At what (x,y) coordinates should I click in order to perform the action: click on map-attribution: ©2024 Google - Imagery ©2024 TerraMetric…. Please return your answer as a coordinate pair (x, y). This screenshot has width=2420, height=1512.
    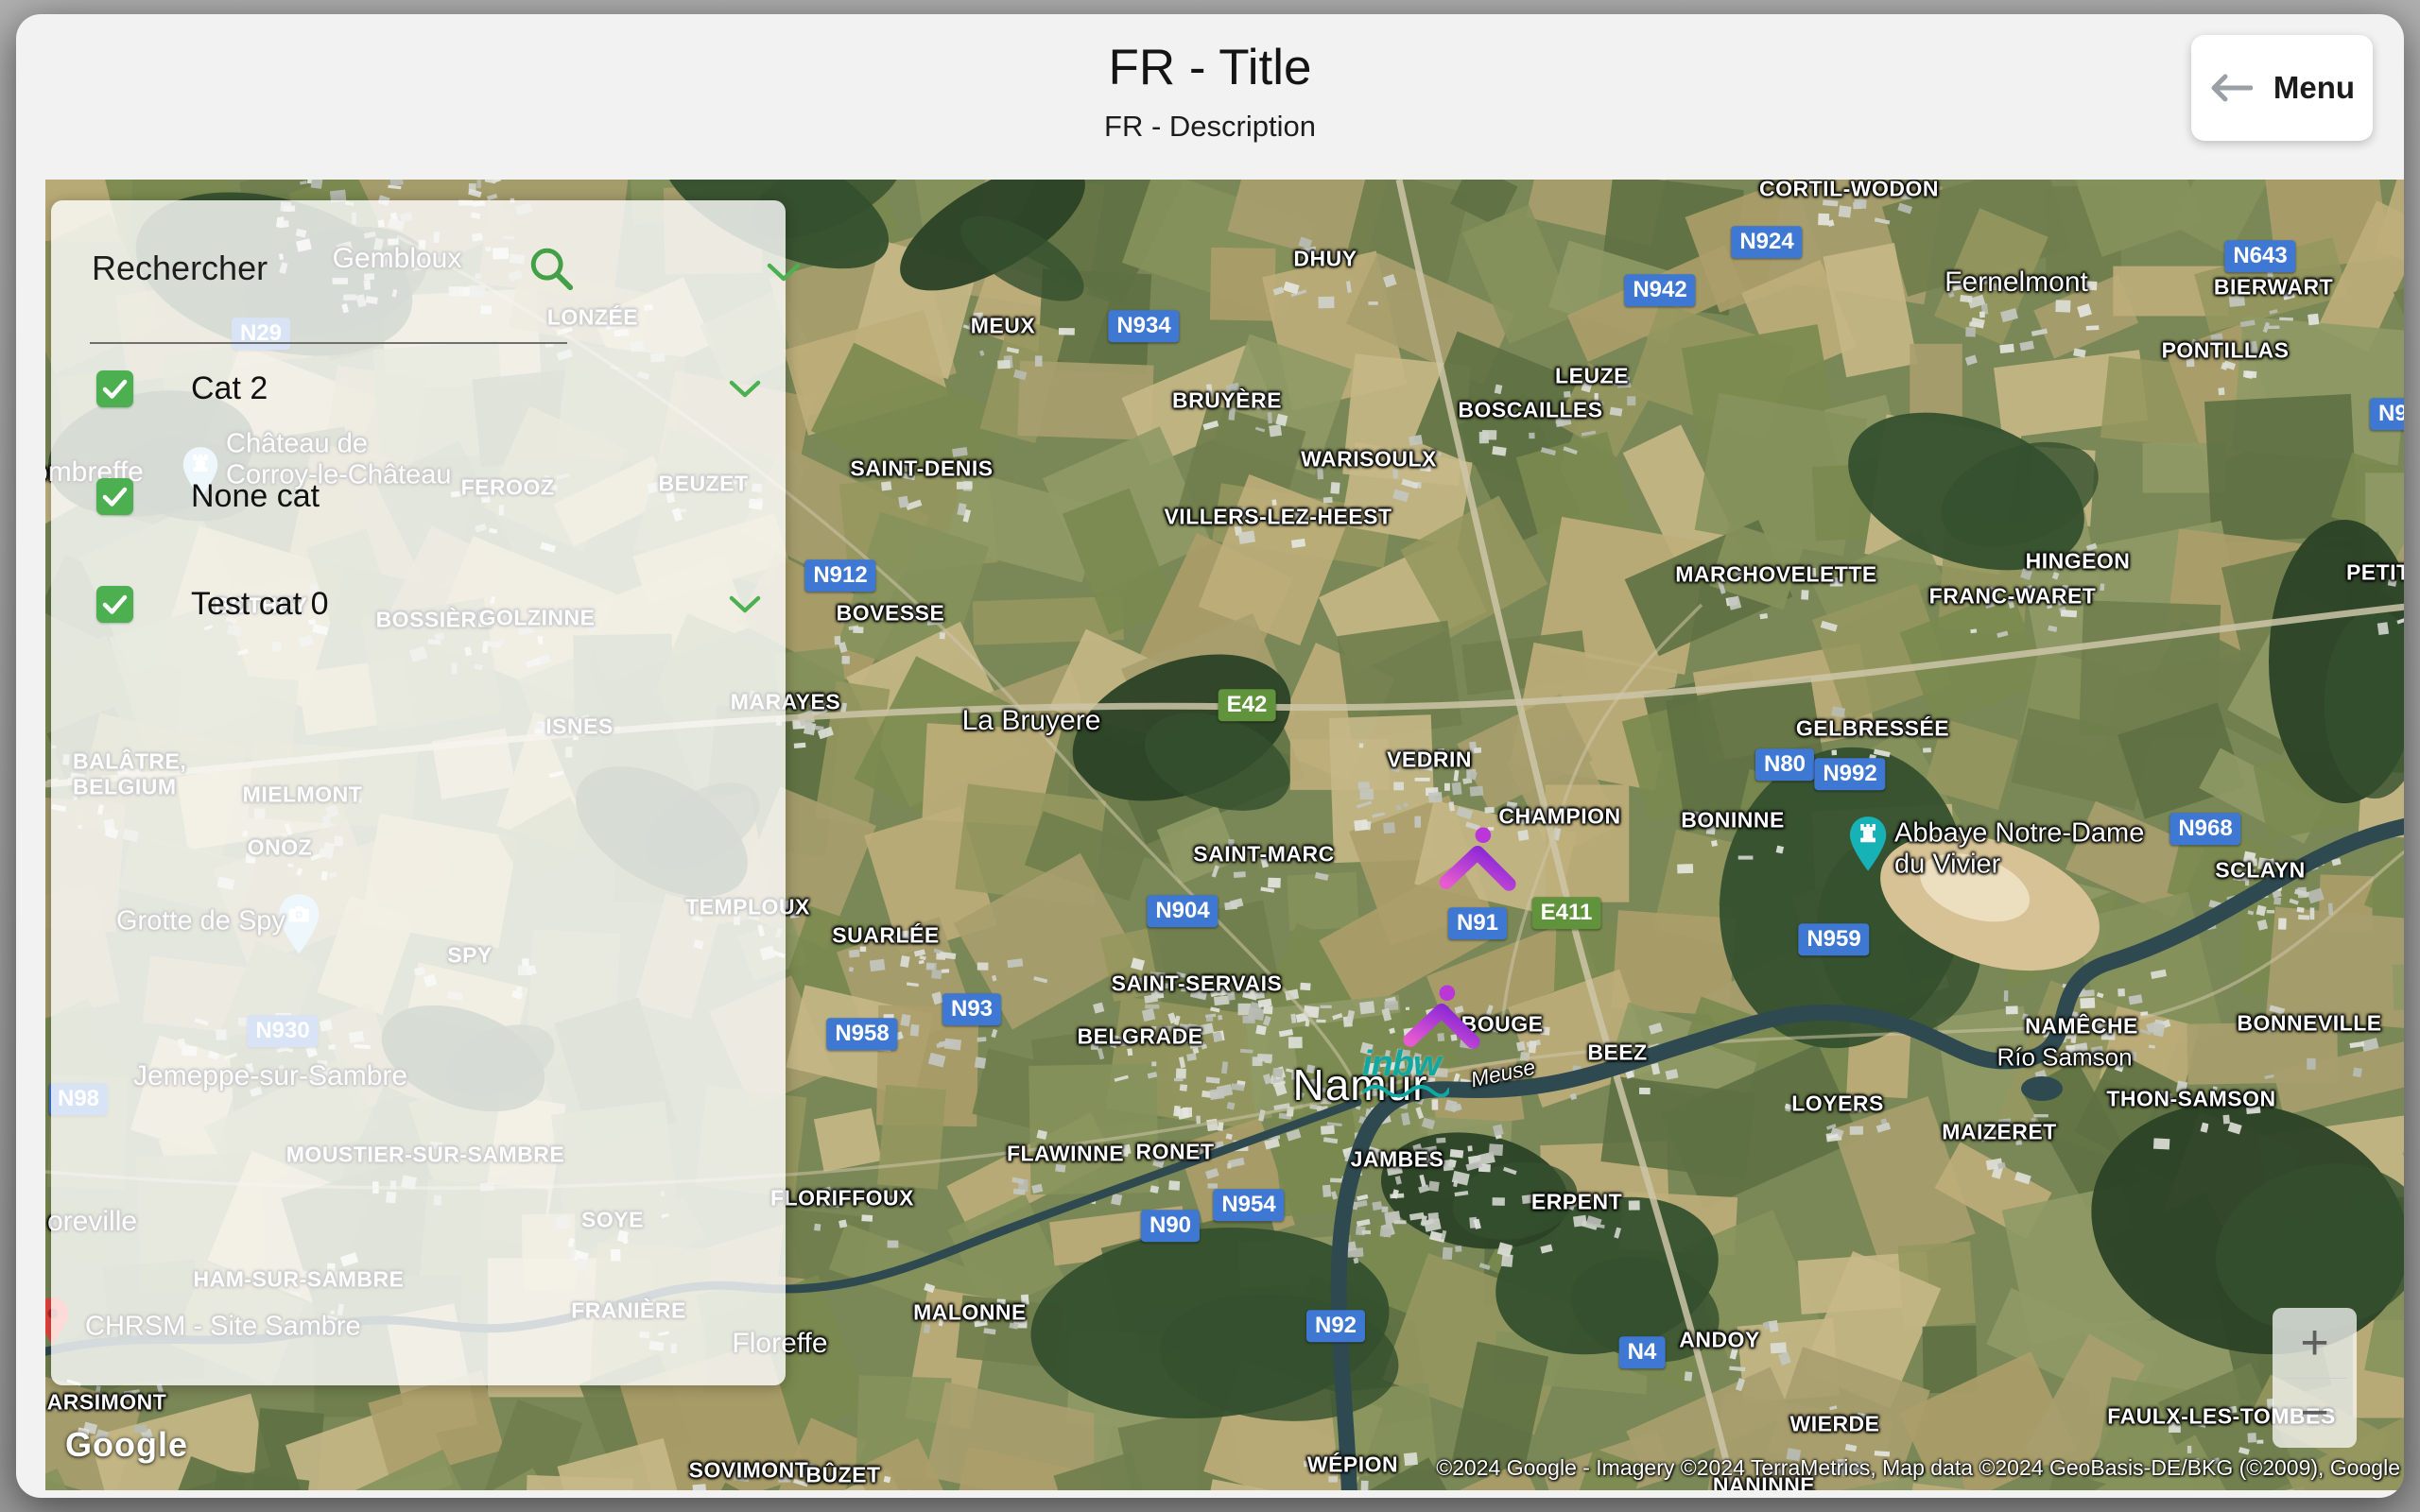
    Looking at the image, I should click on (1918, 1467).